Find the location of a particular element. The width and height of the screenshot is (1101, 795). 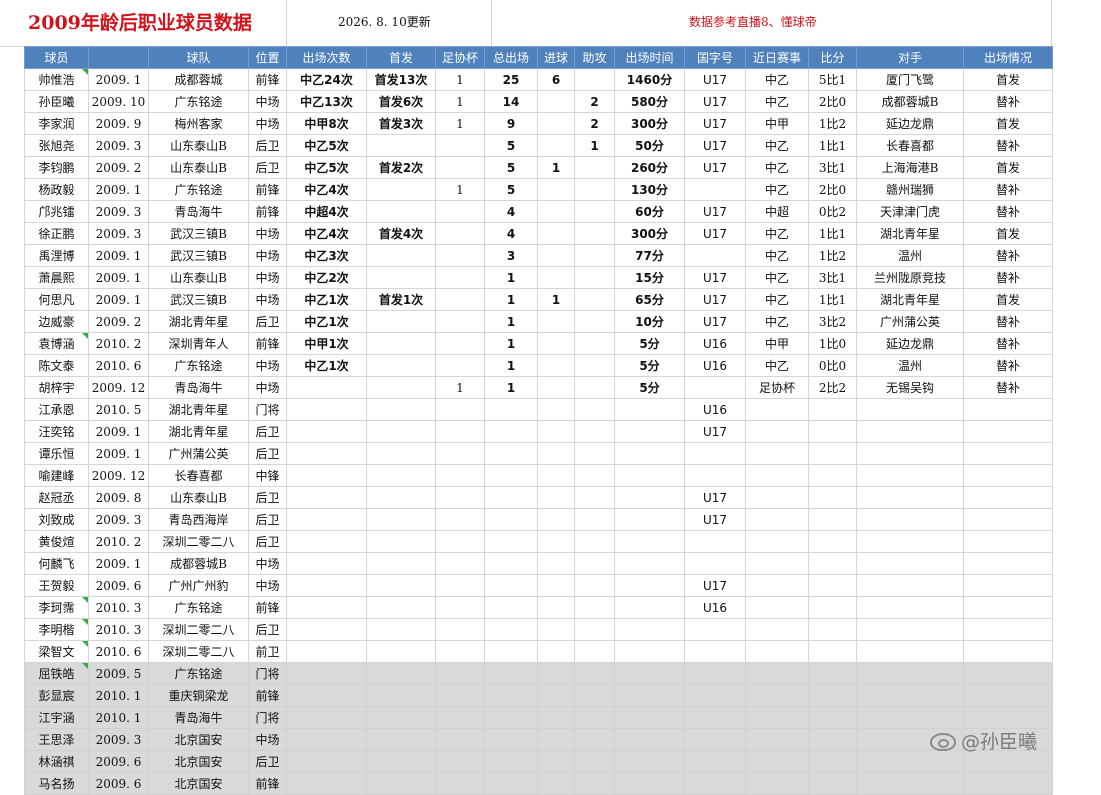

cell-intl: U16 is located at coordinates (715, 409).